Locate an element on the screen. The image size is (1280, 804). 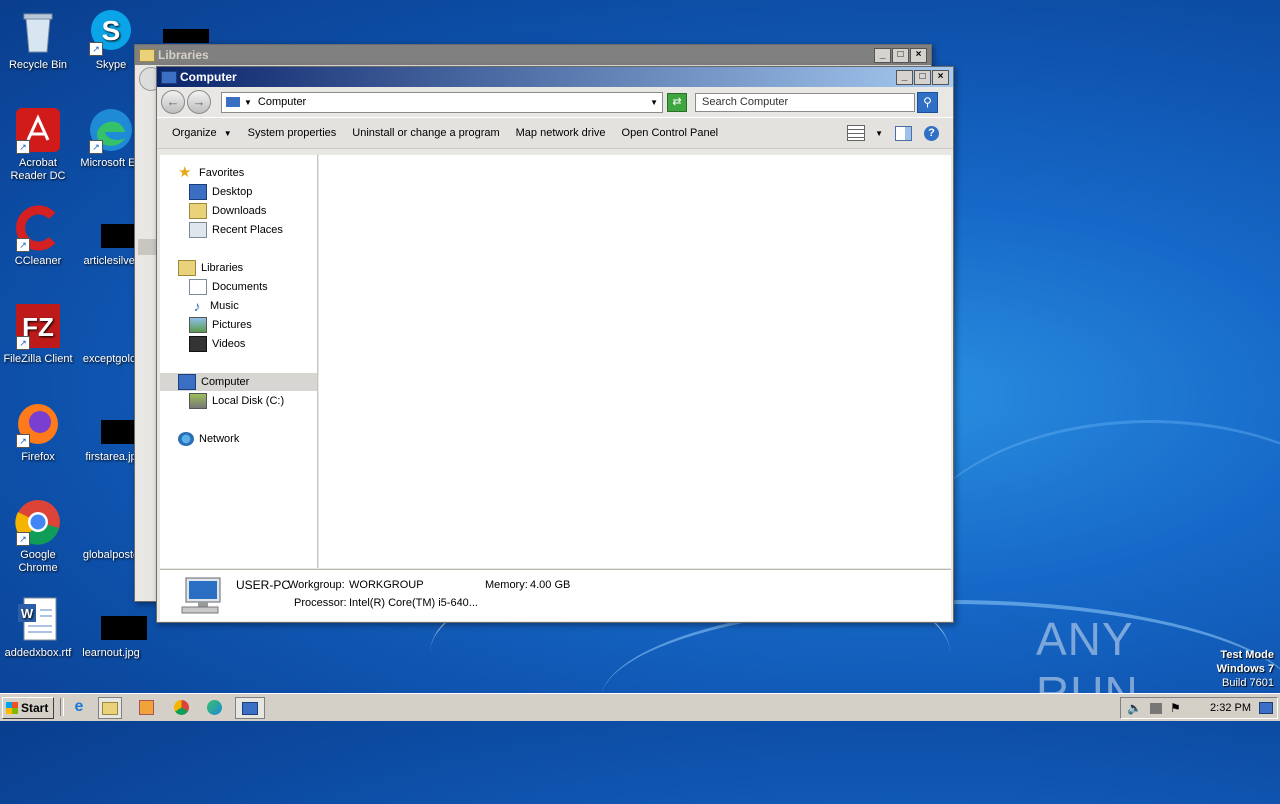
system-tray: 🔈 ⚑ 2:32 PM is located at coordinates (1199, 708).